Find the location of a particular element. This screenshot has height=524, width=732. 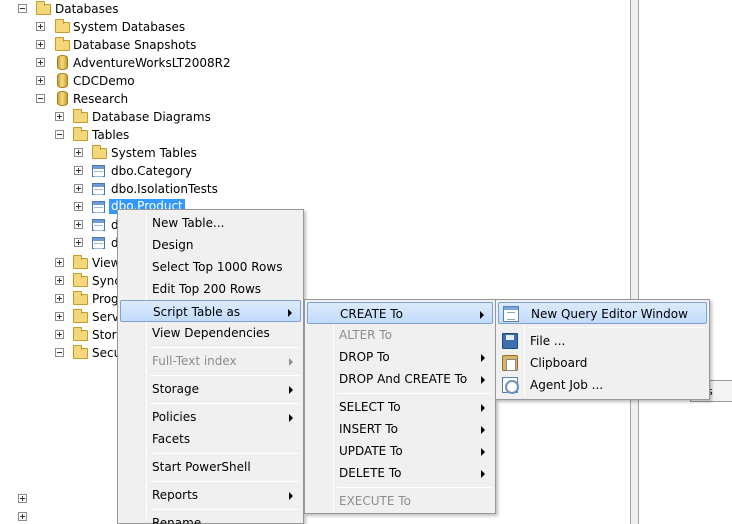

menu-item-label: Storage is located at coordinates (175, 389).